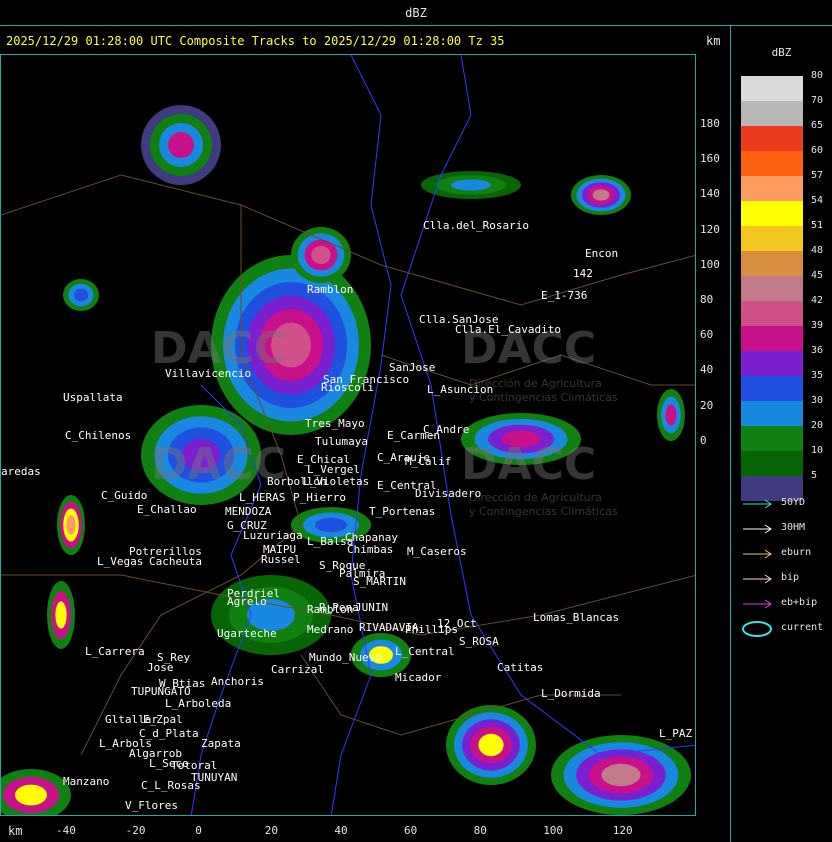  What do you see at coordinates (345, 657) in the screenshot?
I see `place-label: Mundo_Nuevo` at bounding box center [345, 657].